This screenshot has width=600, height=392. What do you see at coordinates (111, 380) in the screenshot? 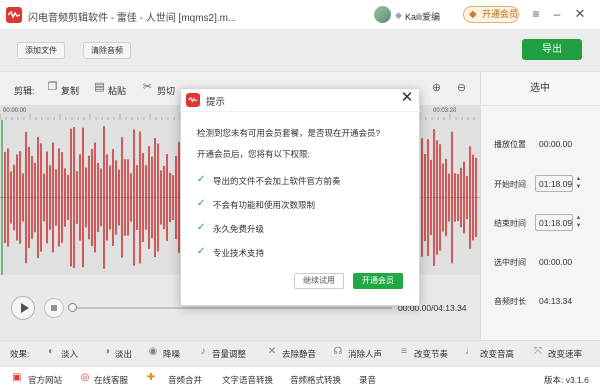
I see `support-link: 在线客服` at bounding box center [111, 380].